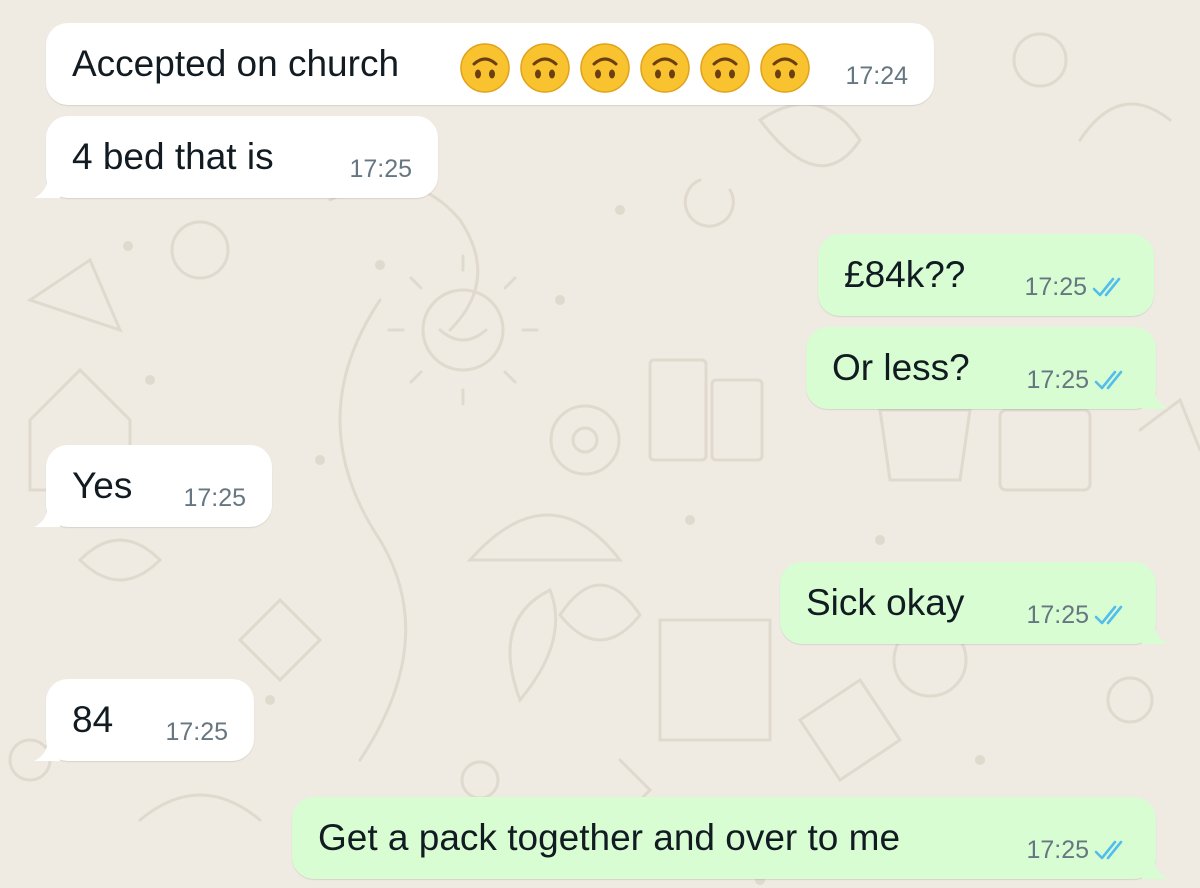 The image size is (1200, 888). I want to click on message-text: £84k??, so click(905, 274).